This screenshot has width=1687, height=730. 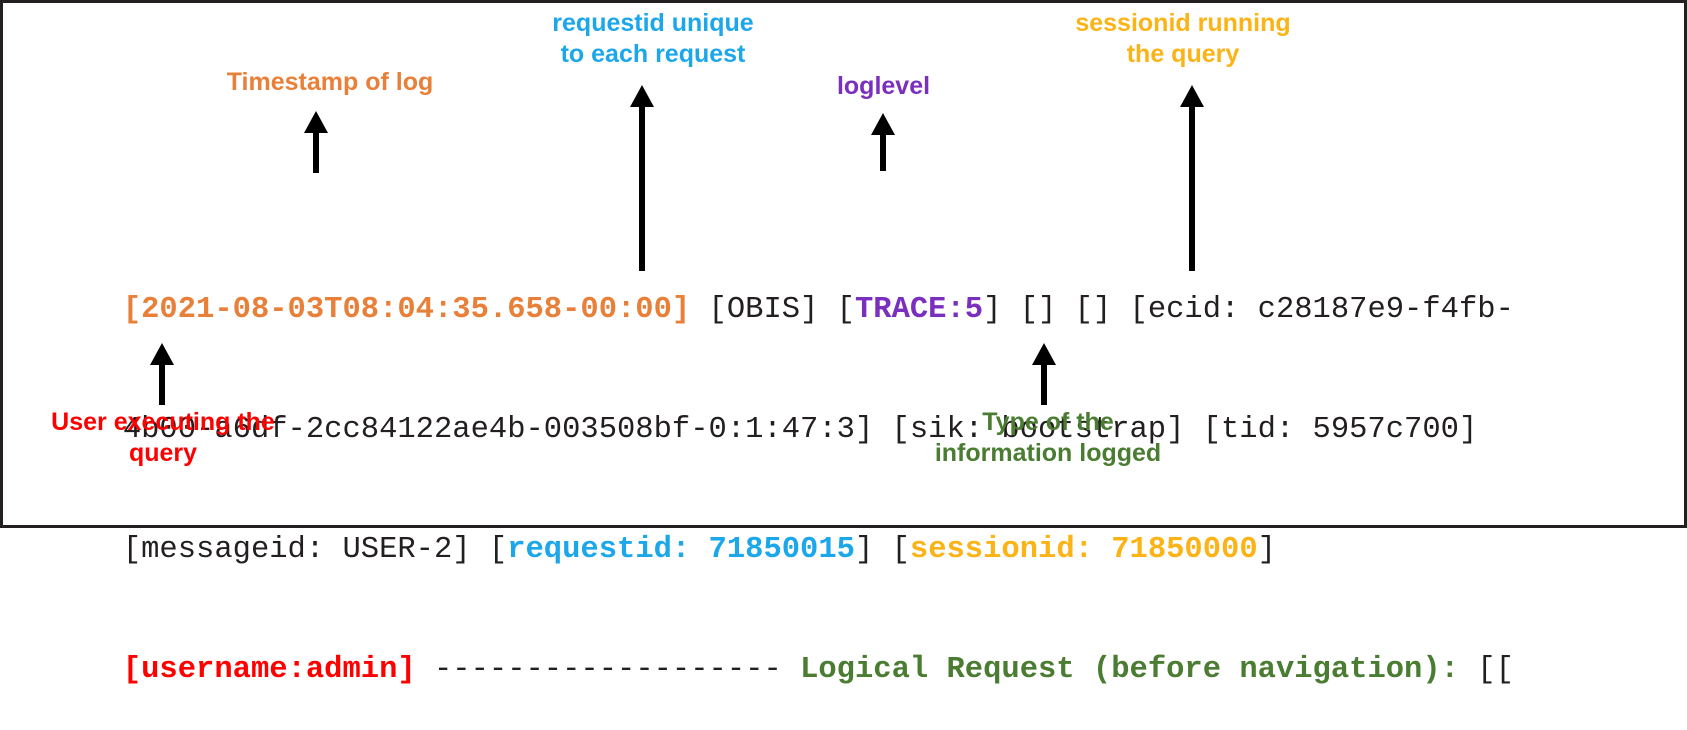 I want to click on log-requestid: requestid: 71850015, so click(x=681, y=550).